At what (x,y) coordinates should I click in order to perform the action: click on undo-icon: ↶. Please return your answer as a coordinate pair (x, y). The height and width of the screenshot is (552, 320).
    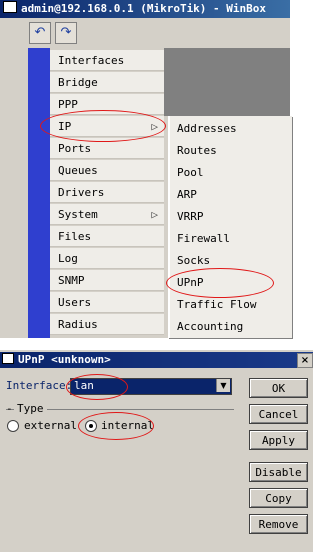
    Looking at the image, I should click on (40, 32).